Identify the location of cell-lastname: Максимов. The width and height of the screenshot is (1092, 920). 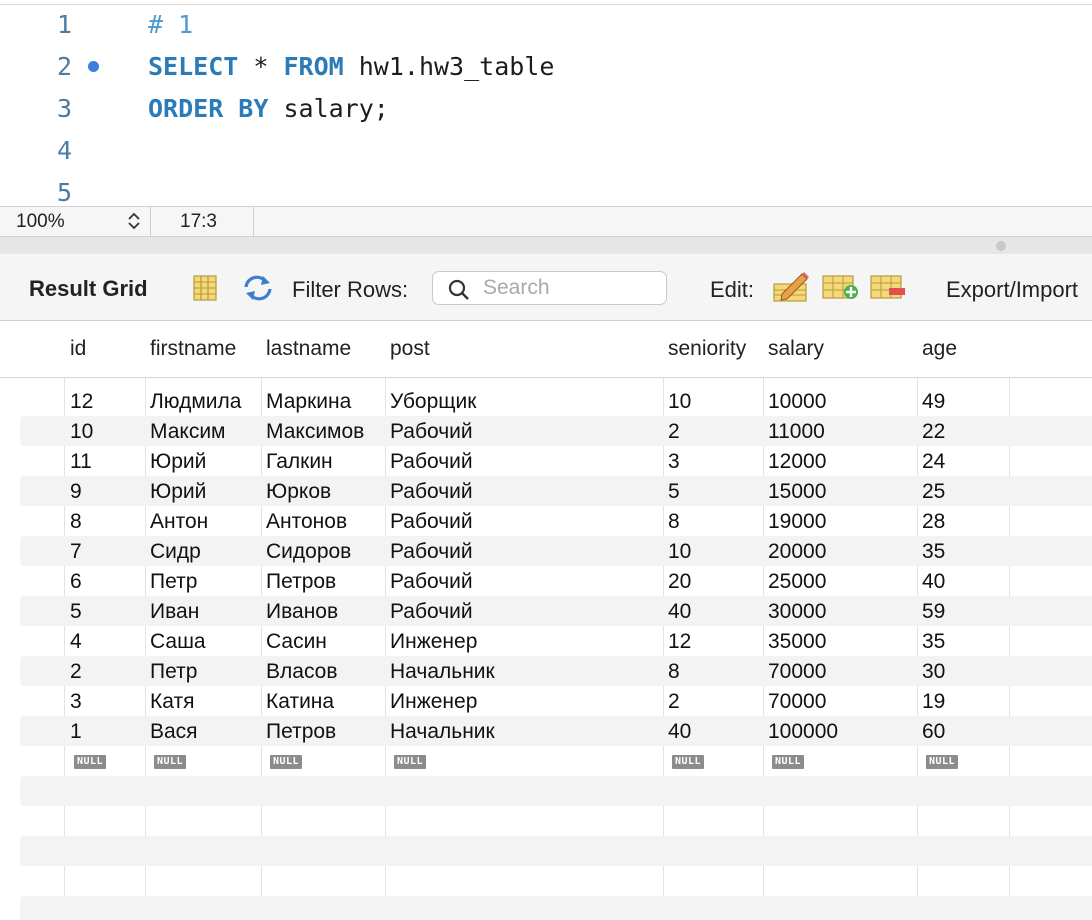
(315, 432).